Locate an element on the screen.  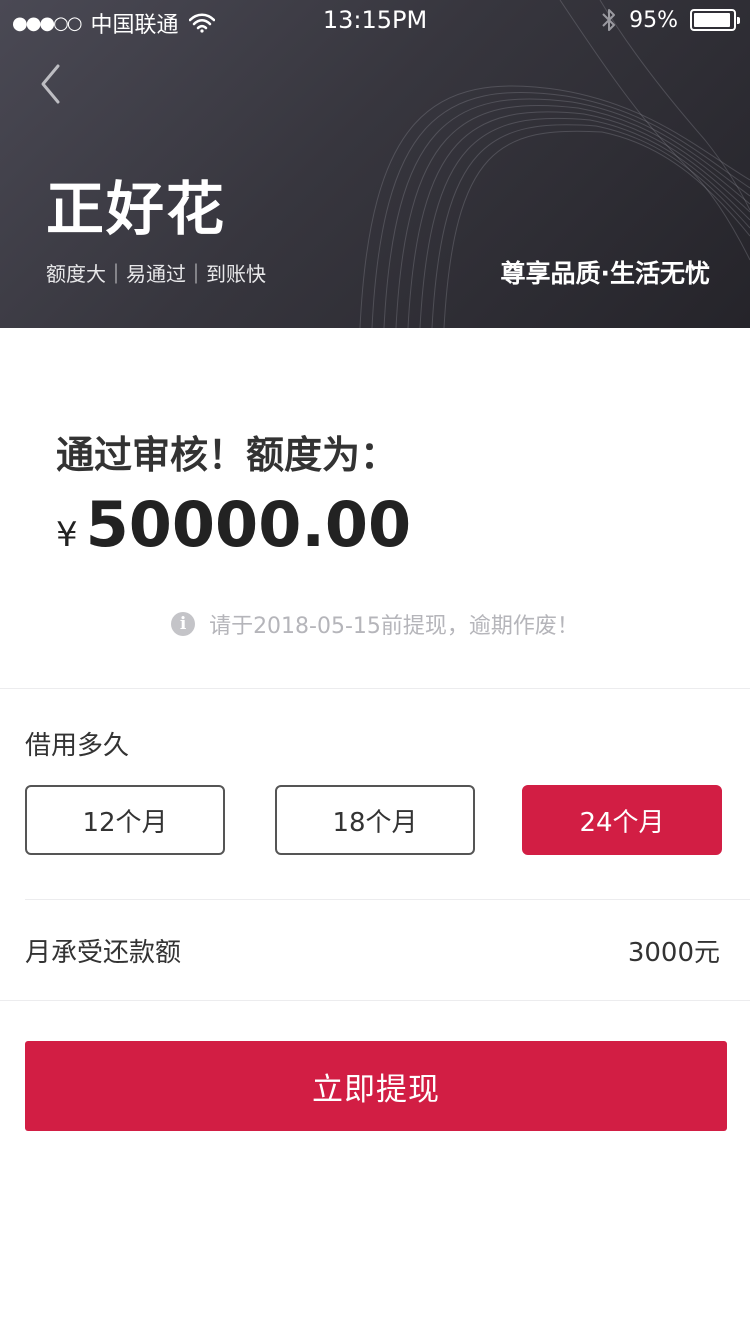
monthly-repayment-value: 3000元 is located at coordinates (673, 953).